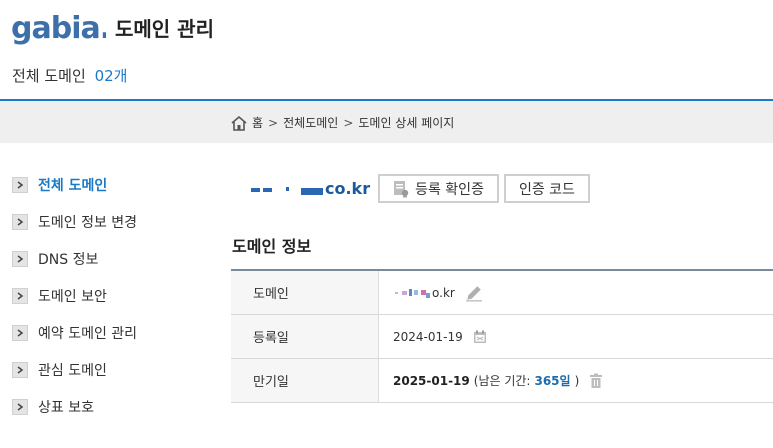 The image size is (773, 448). I want to click on auth-code-button: 인증 코드, so click(546, 188).